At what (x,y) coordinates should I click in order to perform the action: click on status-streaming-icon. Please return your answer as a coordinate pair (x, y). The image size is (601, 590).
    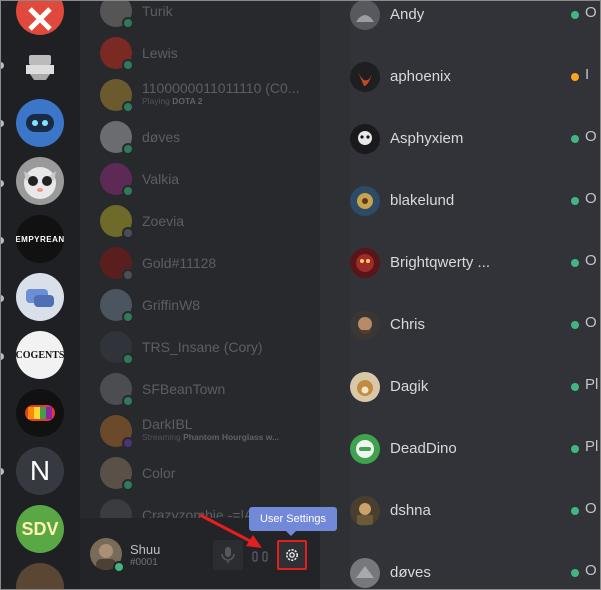
    Looking at the image, I should click on (128, 443).